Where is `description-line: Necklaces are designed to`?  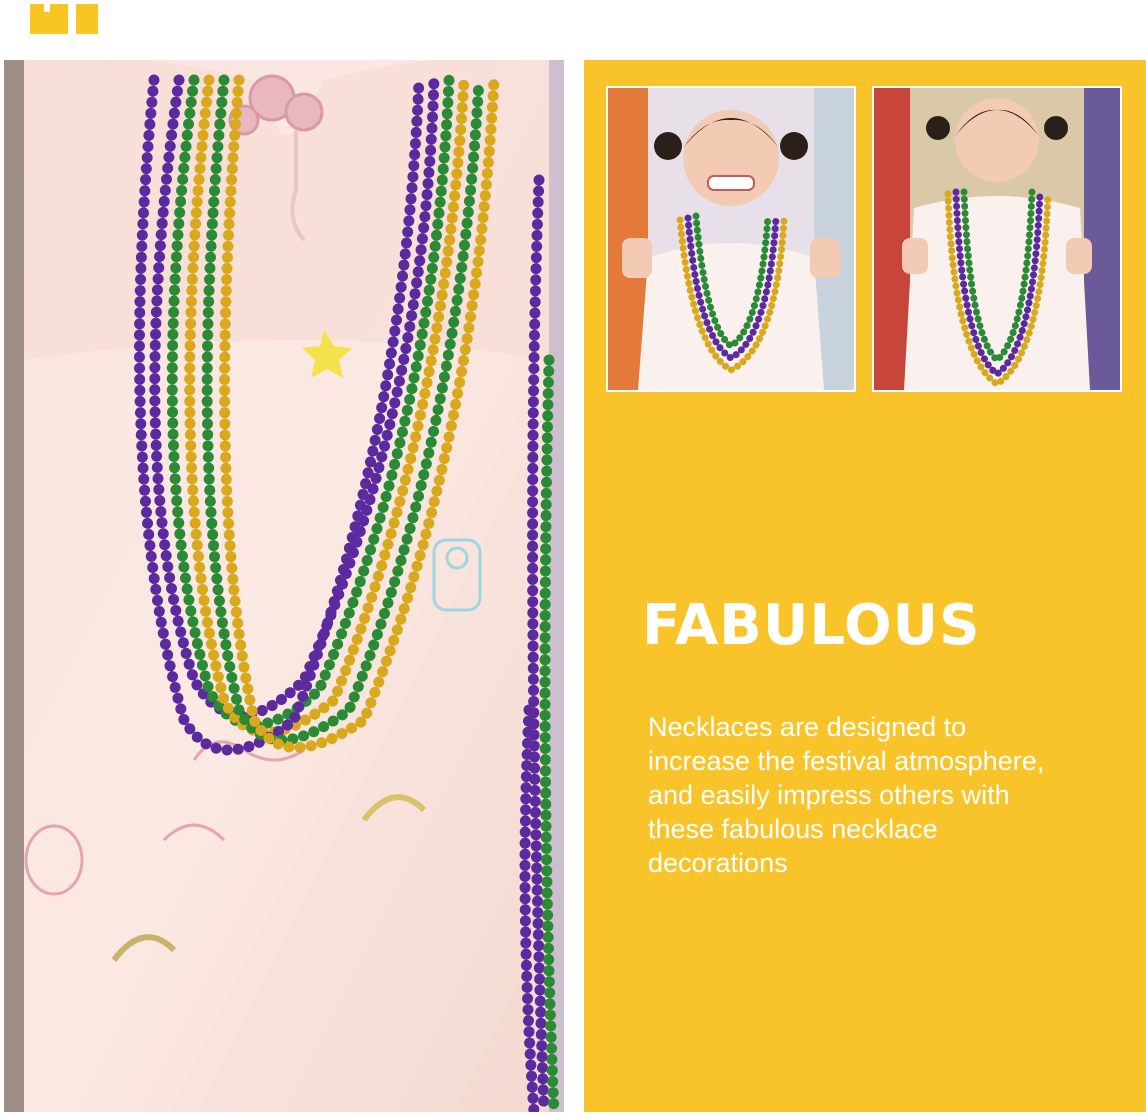 description-line: Necklaces are designed to is located at coordinates (807, 727).